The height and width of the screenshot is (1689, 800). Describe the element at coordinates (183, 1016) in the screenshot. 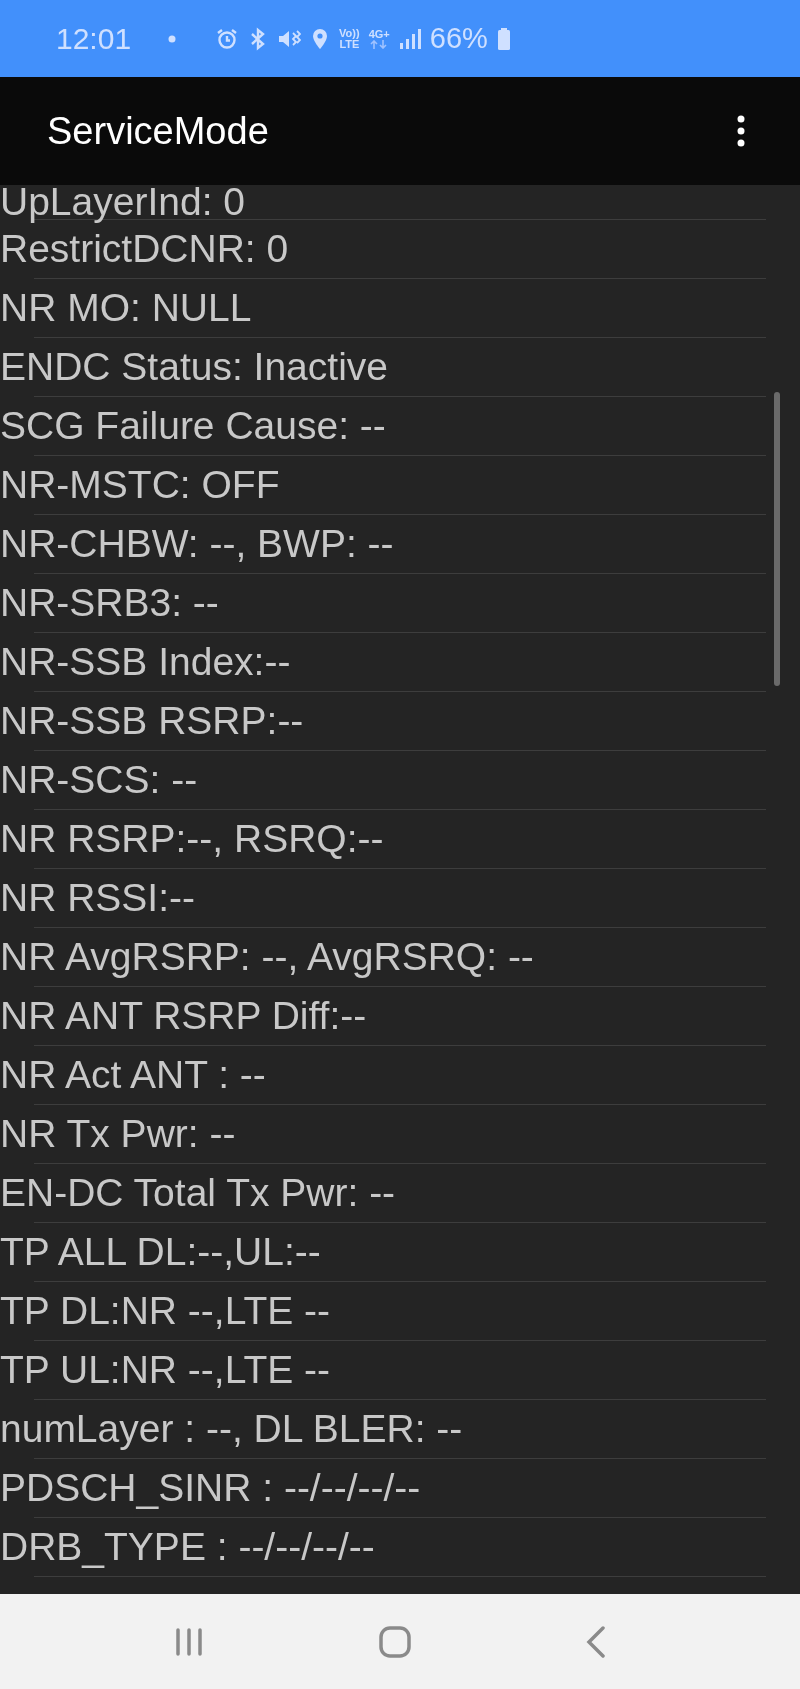

I see `info-line: NR ANT RSRP Diff:--` at that location.